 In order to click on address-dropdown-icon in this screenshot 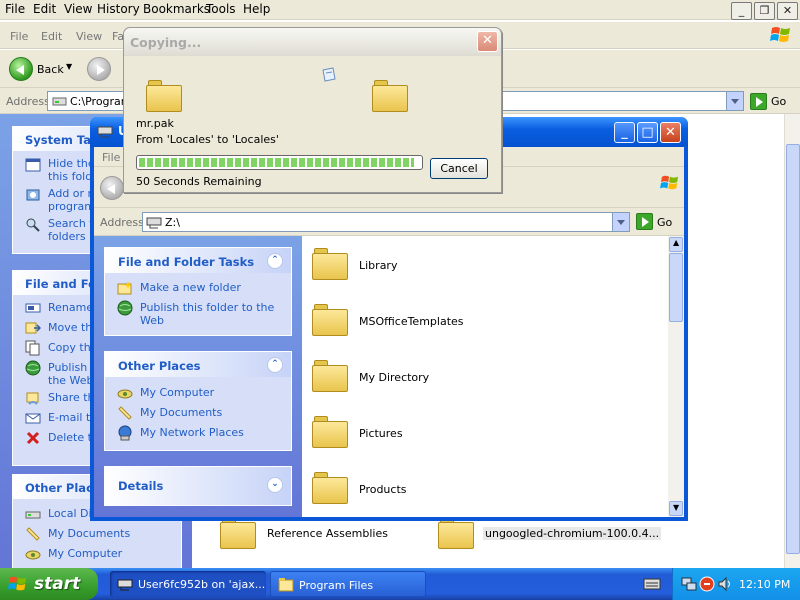, I will do `click(734, 101)`.